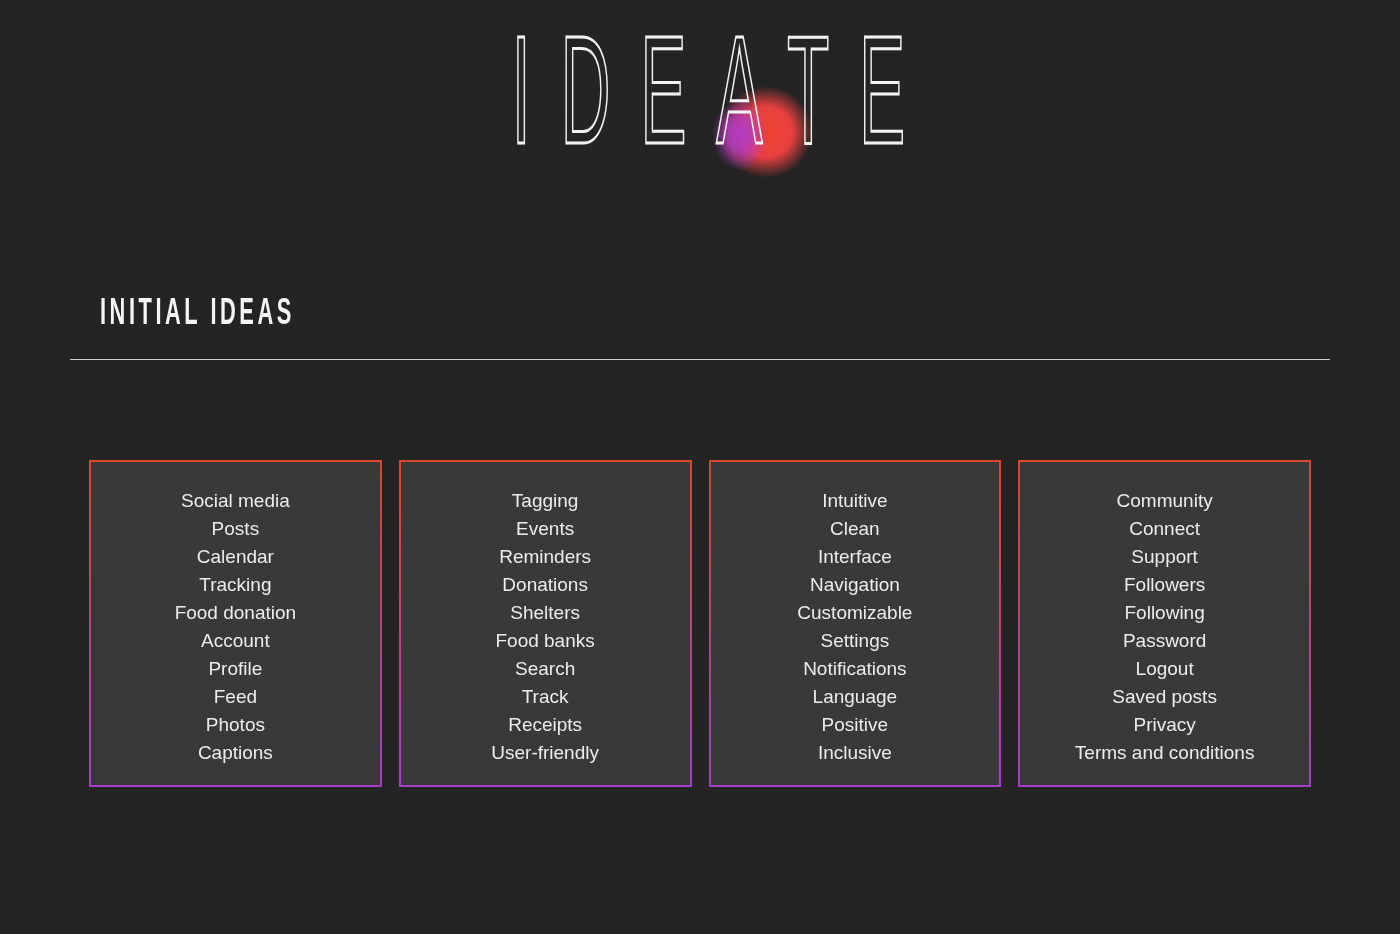 This screenshot has height=934, width=1400. I want to click on idea-text: User-friendly, so click(545, 753).